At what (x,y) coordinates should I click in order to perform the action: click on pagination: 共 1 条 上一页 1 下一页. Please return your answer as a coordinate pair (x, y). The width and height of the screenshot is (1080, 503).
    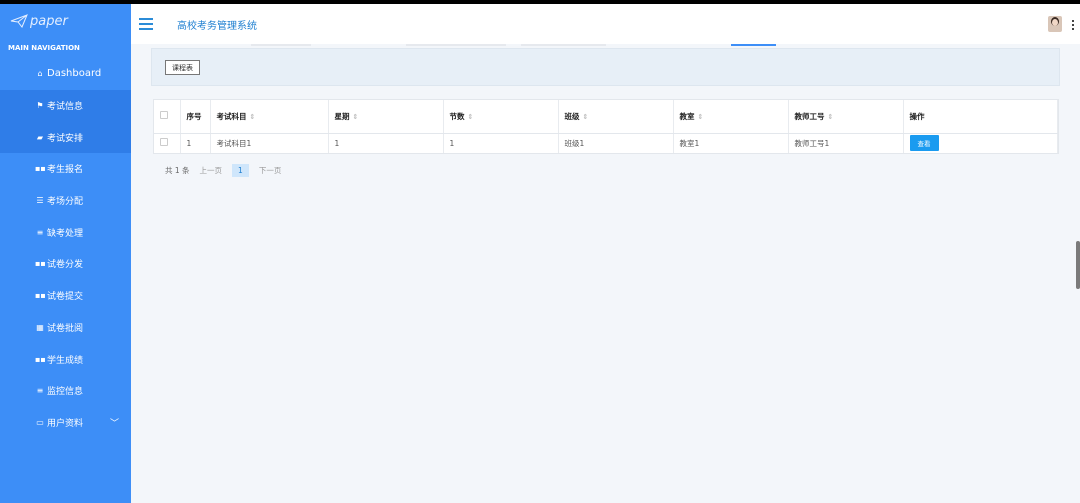
    Looking at the image, I should click on (223, 170).